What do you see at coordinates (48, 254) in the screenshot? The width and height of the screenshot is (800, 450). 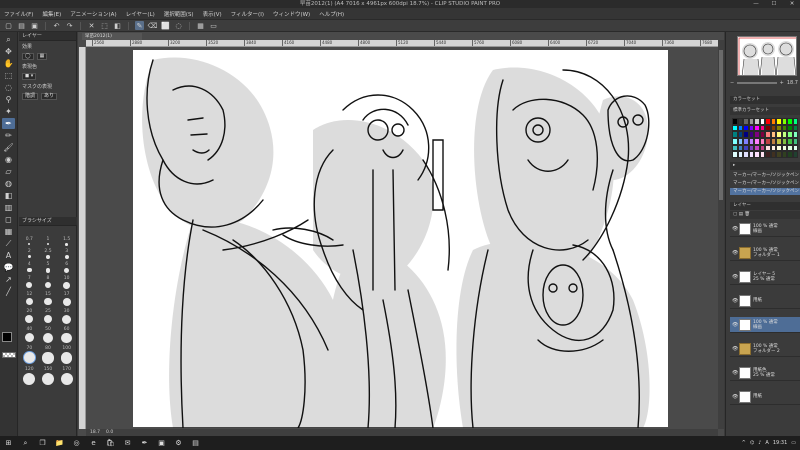 I see `brush-size-option: 2.5` at bounding box center [48, 254].